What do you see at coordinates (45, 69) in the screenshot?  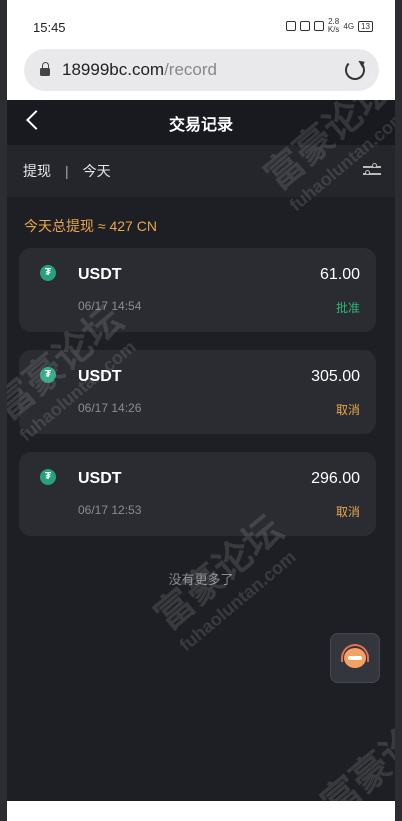 I see `lock-icon` at bounding box center [45, 69].